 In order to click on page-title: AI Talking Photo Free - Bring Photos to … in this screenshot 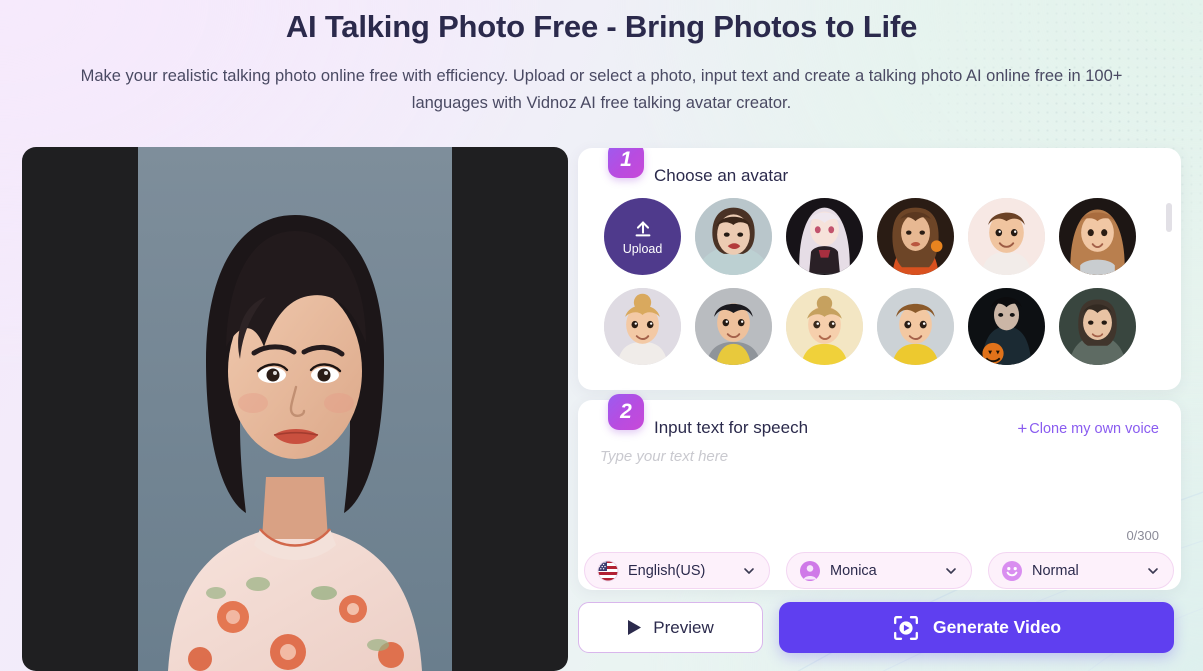, I will do `click(601, 26)`.